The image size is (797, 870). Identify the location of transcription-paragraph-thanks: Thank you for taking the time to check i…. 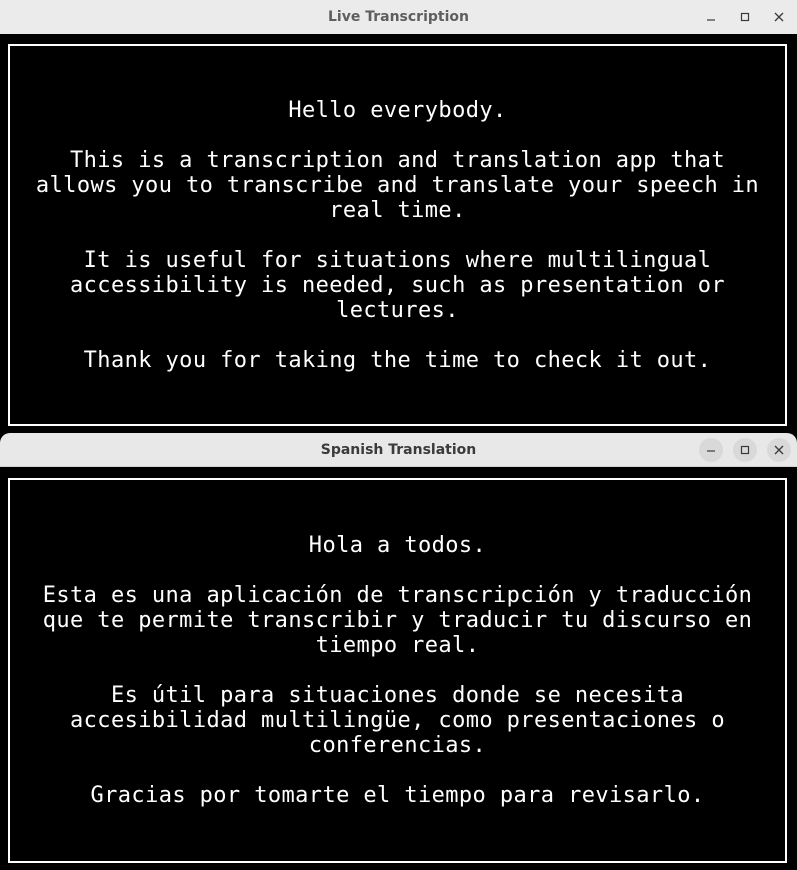
(397, 360).